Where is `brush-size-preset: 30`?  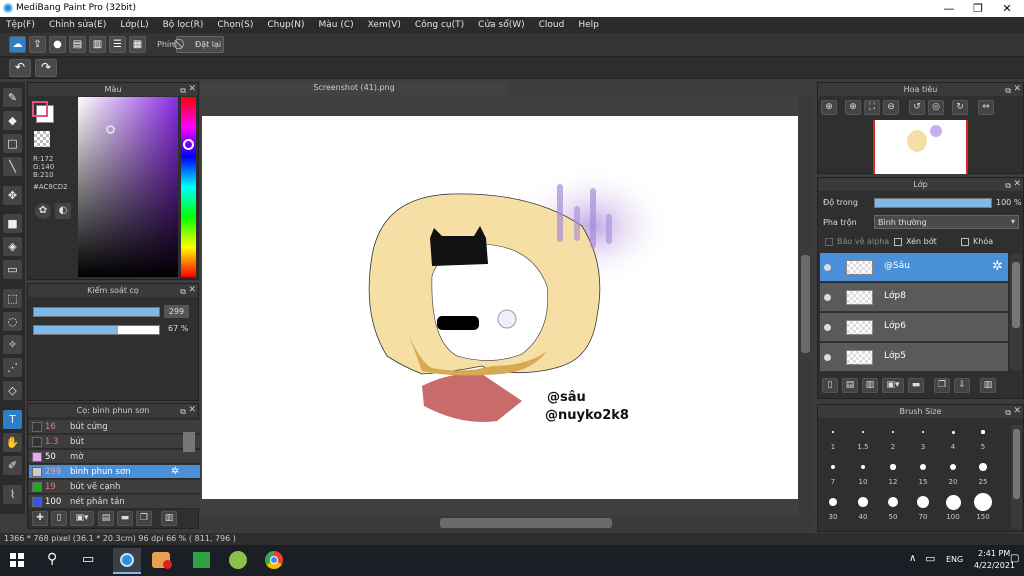 brush-size-preset: 30 is located at coordinates (833, 507).